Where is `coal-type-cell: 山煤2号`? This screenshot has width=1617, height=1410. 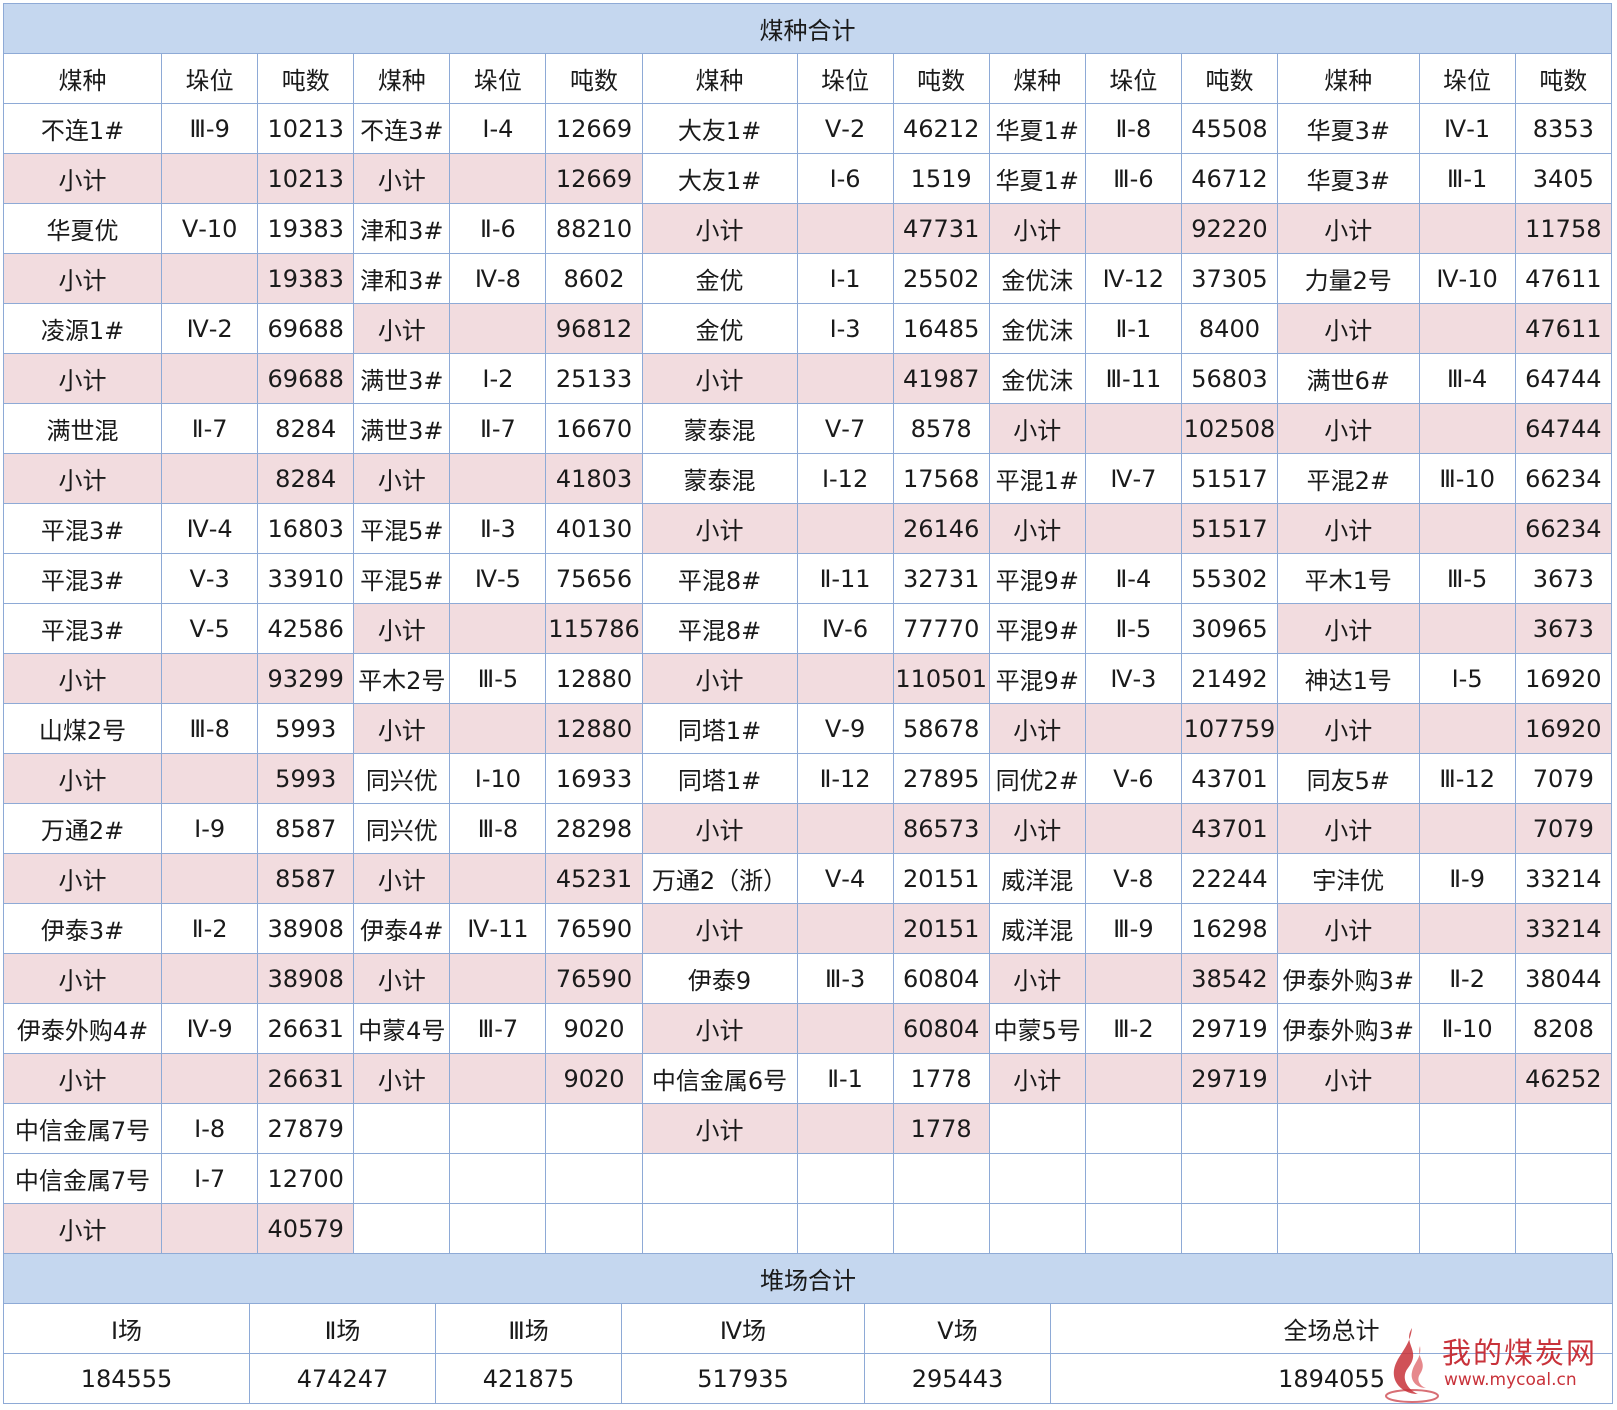
coal-type-cell: 山煤2号 is located at coordinates (82, 728).